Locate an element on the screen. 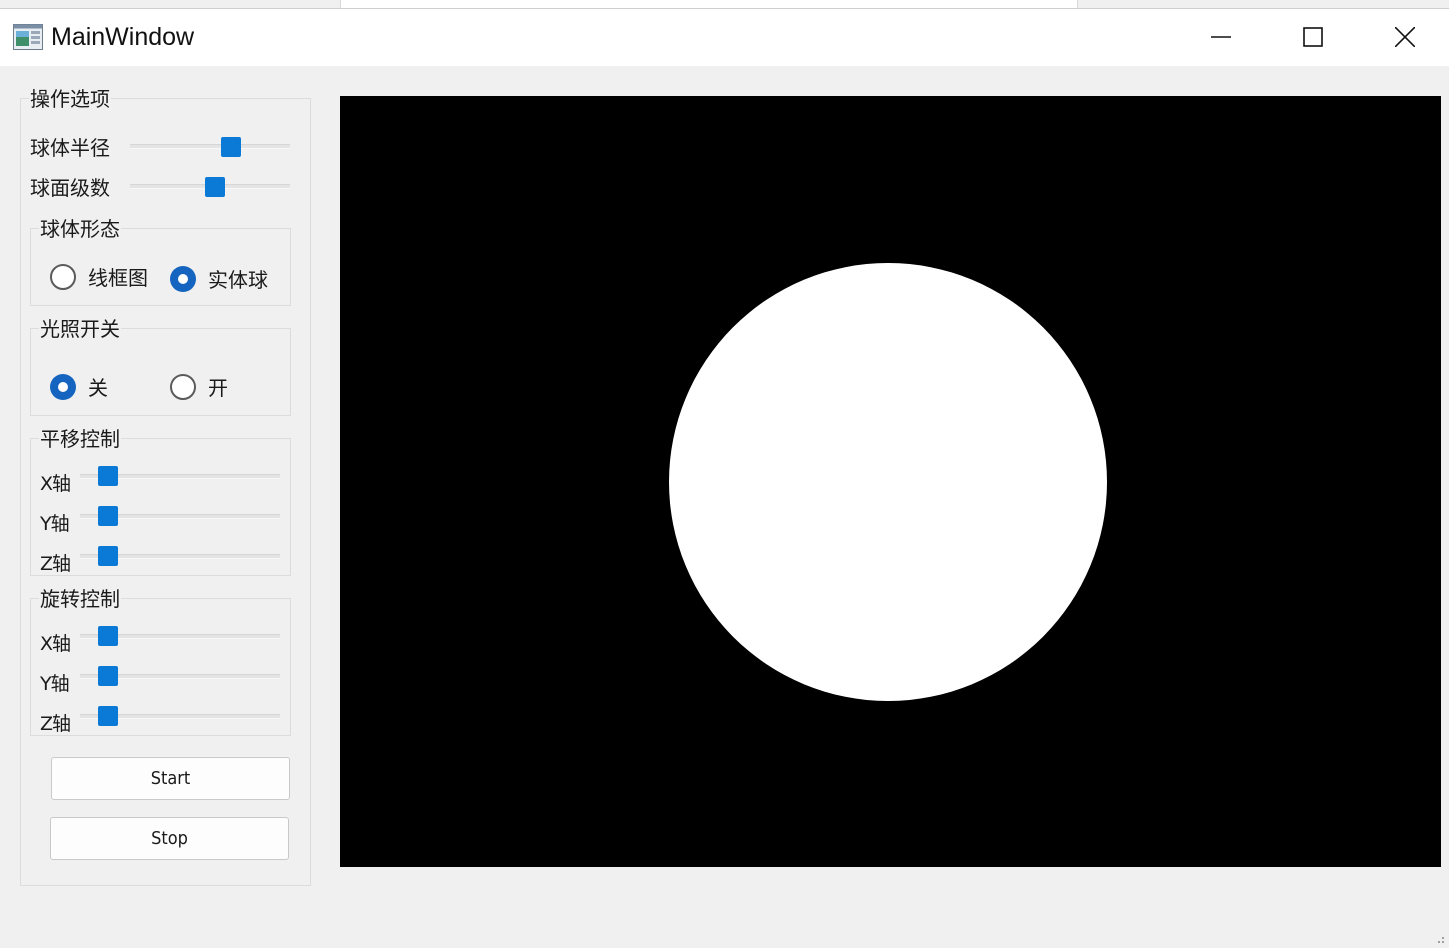 This screenshot has width=1449, height=948. minimize-icon is located at coordinates (1221, 37).